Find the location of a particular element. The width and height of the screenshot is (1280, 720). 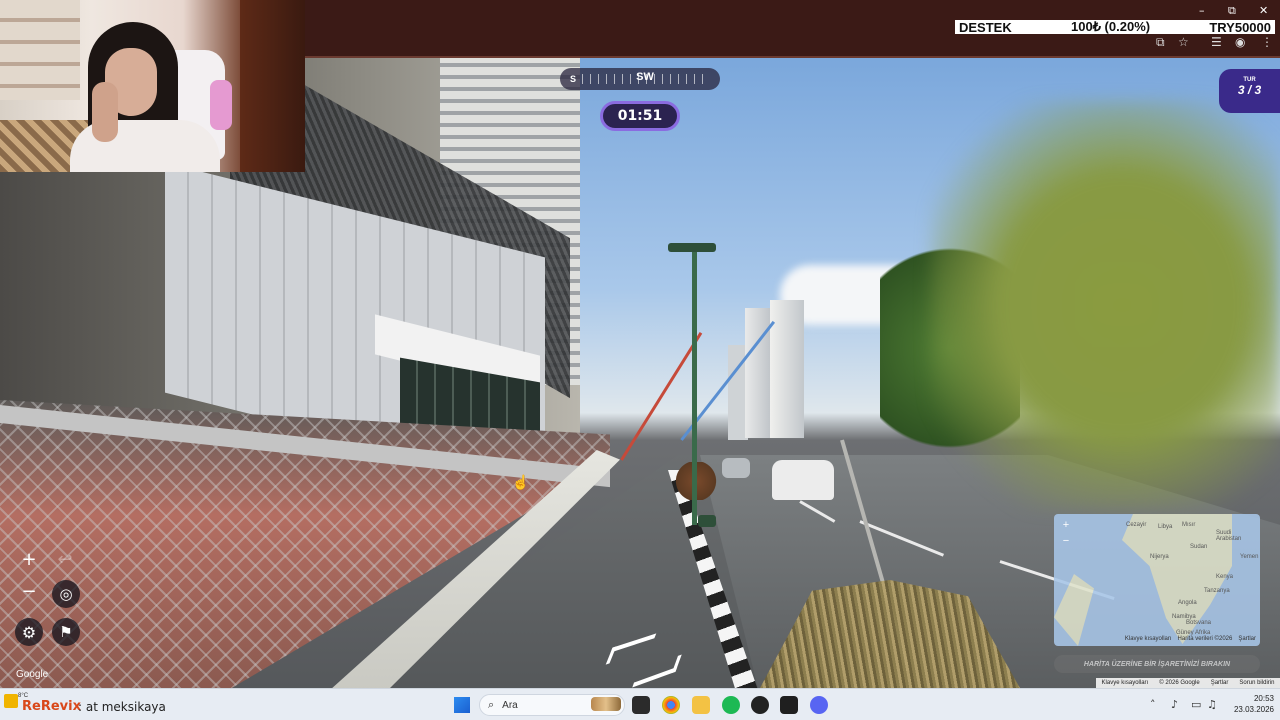

map-label: Botsvana is located at coordinates (1199, 623).